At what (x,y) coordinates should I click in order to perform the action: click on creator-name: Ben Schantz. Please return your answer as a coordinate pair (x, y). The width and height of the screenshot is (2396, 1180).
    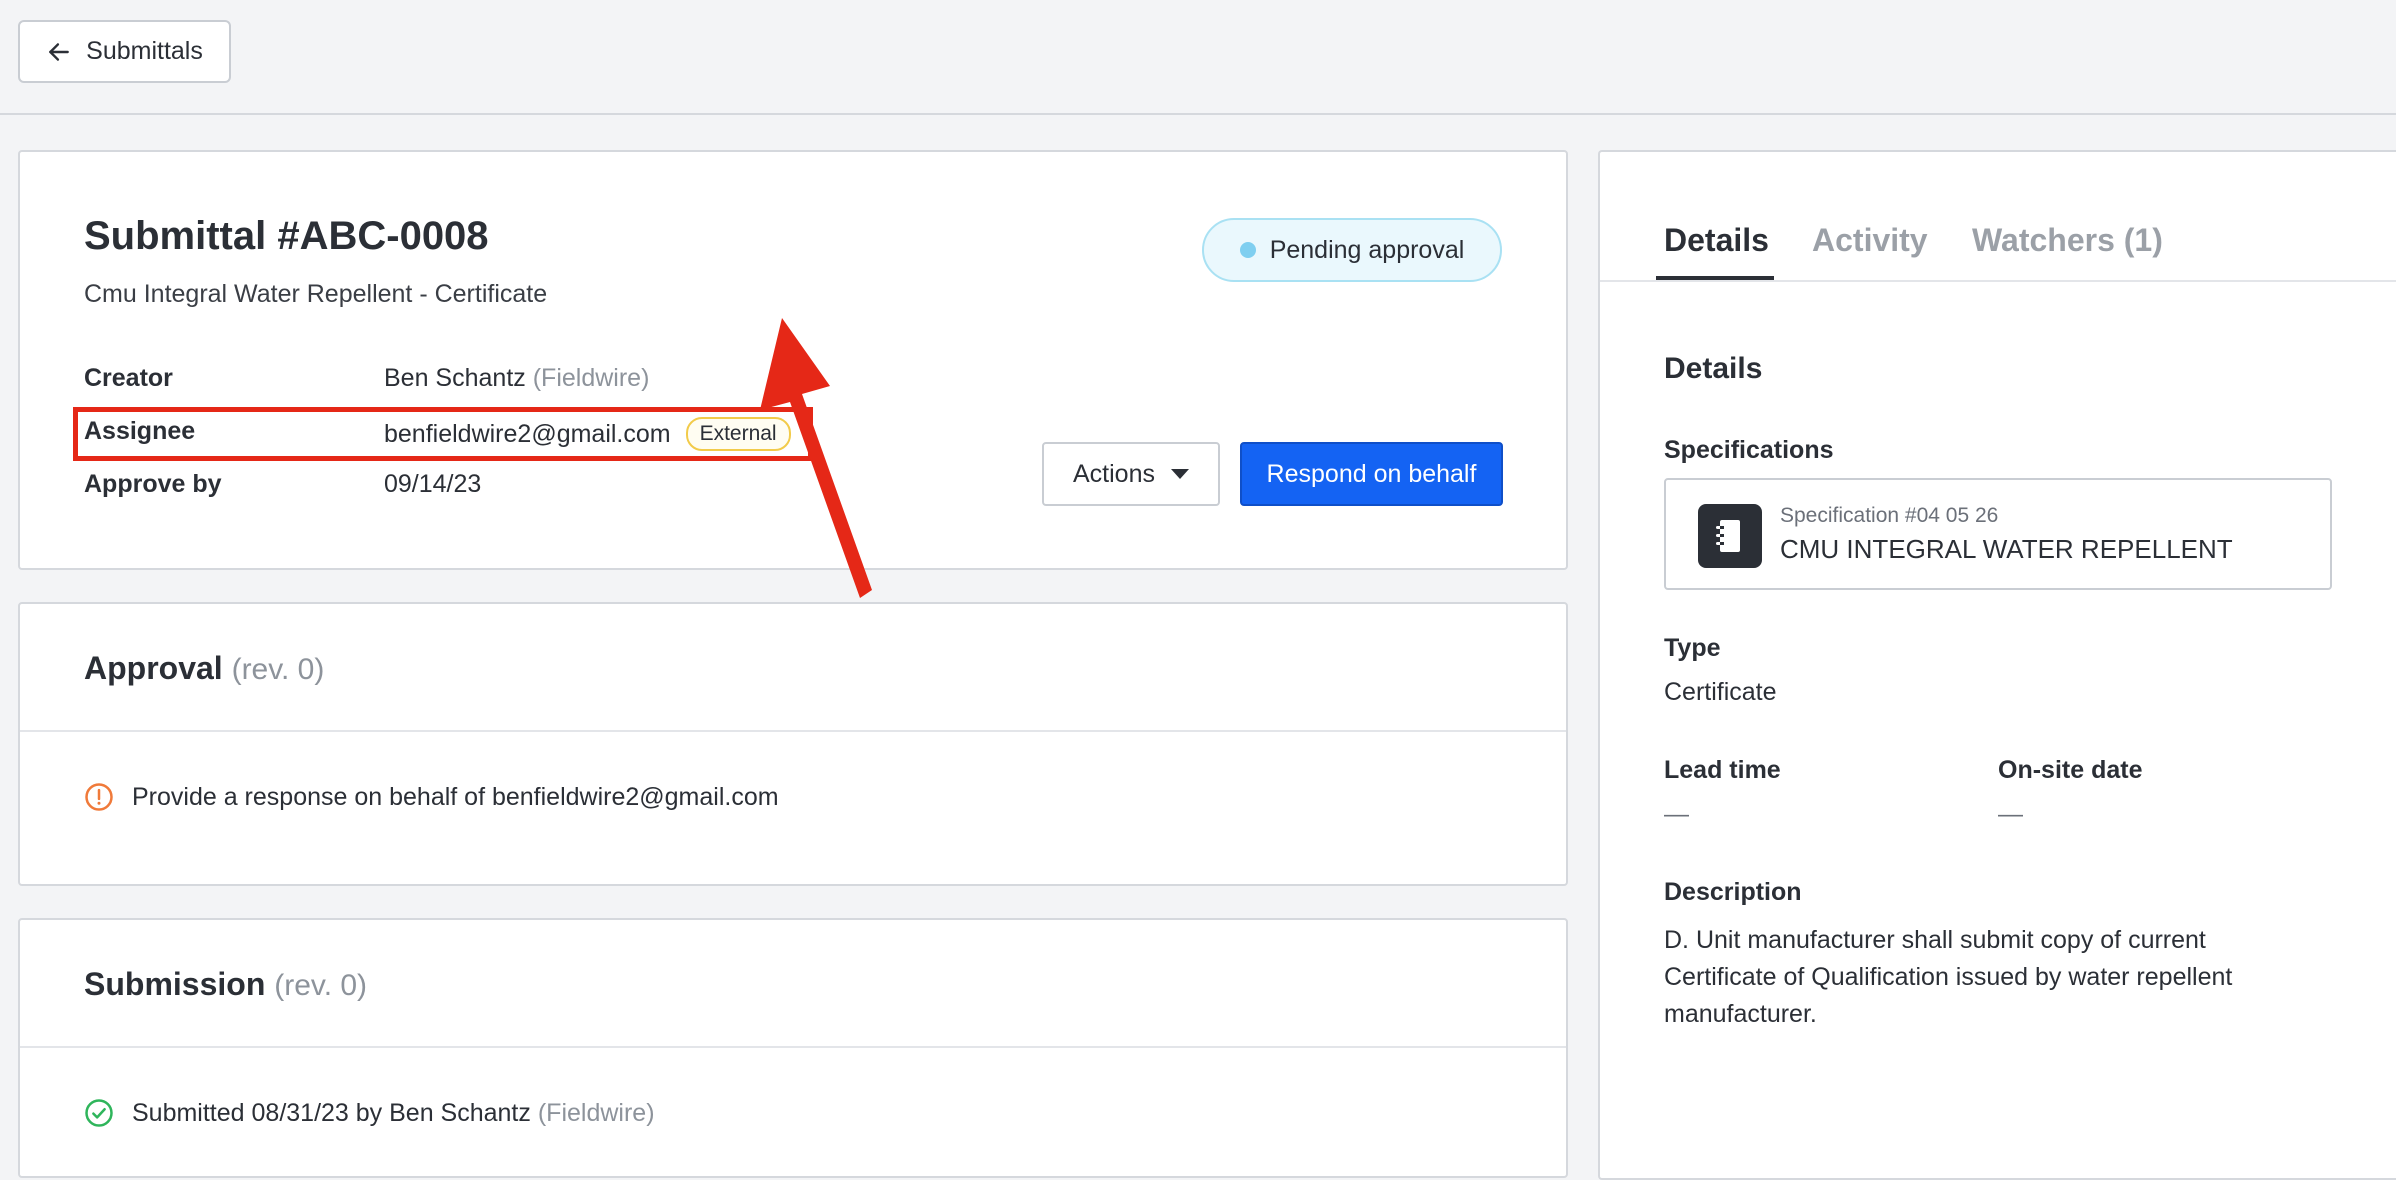
    Looking at the image, I should click on (455, 378).